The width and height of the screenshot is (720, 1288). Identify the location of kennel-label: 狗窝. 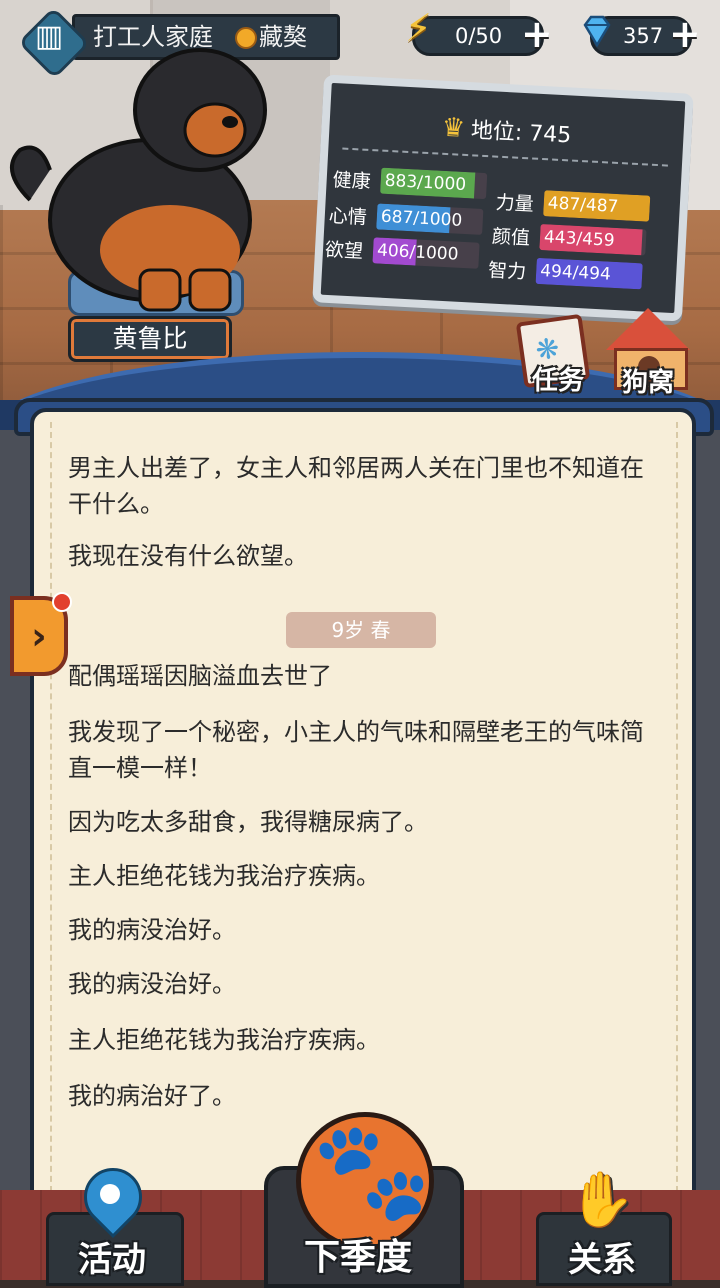
(648, 380).